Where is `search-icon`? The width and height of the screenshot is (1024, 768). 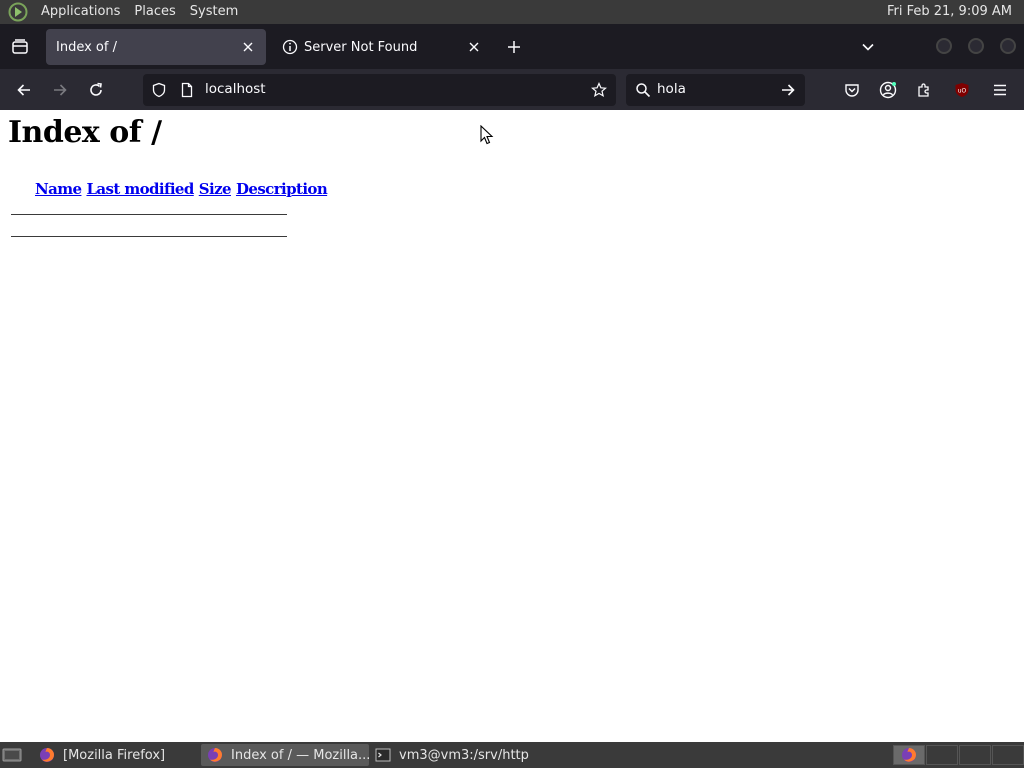
search-icon is located at coordinates (643, 90).